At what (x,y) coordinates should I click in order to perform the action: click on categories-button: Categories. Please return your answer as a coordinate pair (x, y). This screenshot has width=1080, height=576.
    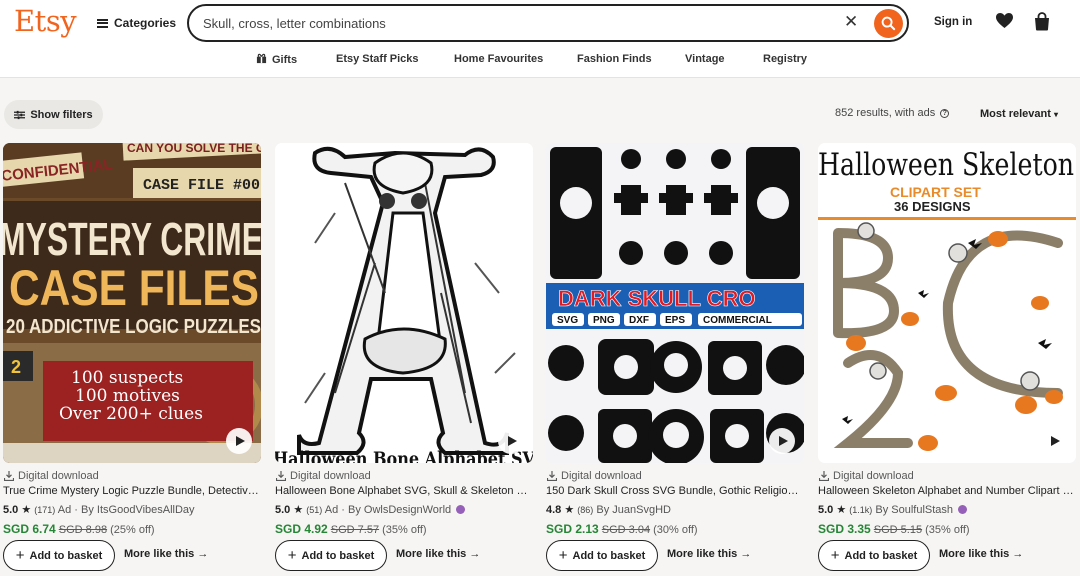
    Looking at the image, I should click on (136, 23).